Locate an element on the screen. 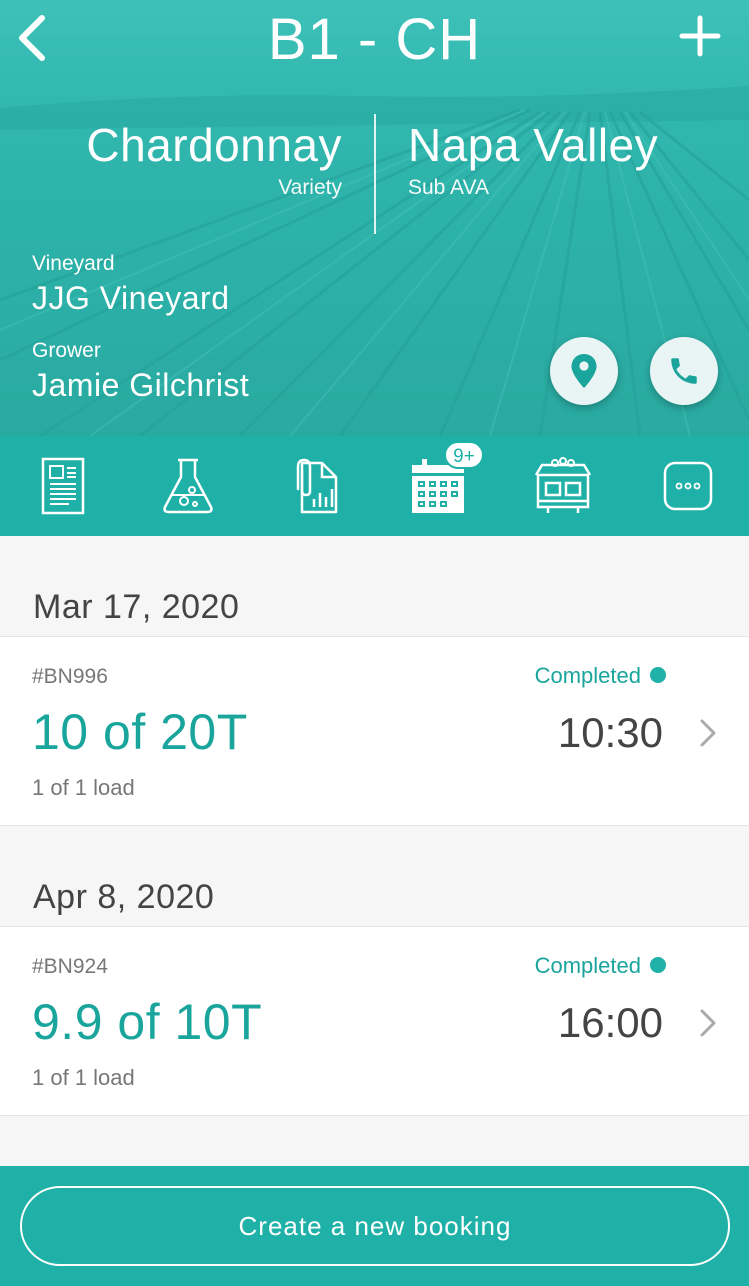 The height and width of the screenshot is (1286, 749). call-button is located at coordinates (684, 371).